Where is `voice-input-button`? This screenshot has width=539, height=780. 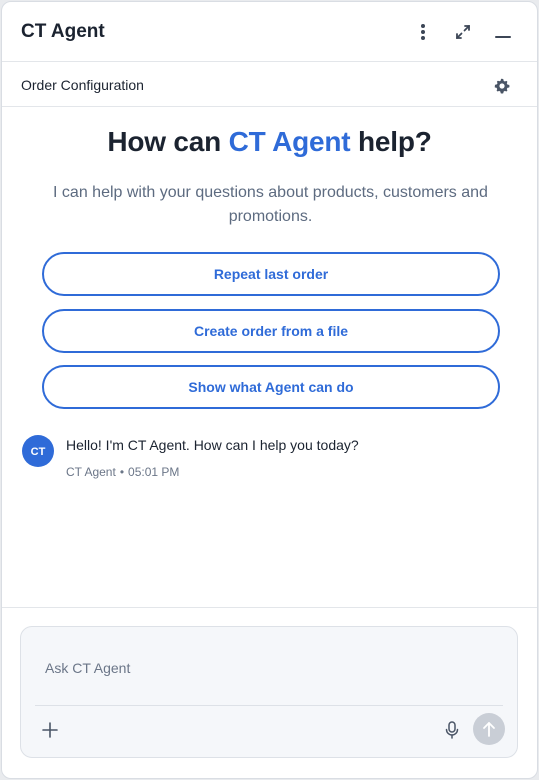 voice-input-button is located at coordinates (452, 730).